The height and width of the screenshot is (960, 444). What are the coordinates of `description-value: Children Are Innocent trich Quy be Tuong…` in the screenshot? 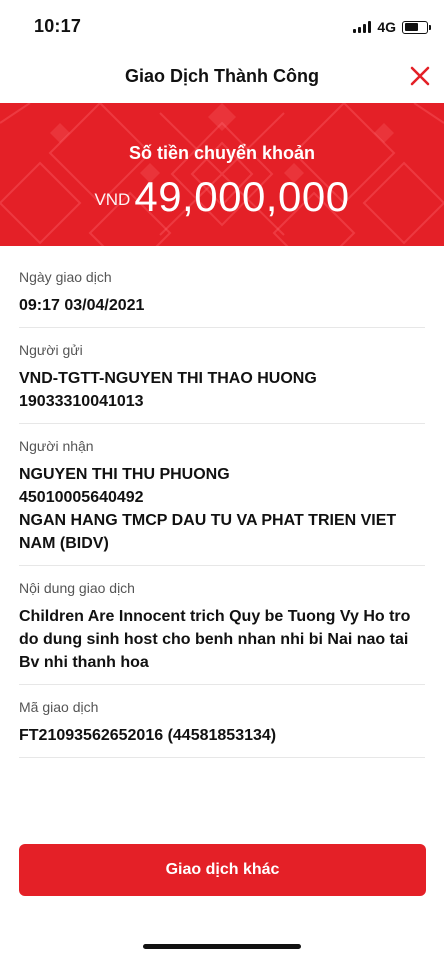 It's located at (215, 639).